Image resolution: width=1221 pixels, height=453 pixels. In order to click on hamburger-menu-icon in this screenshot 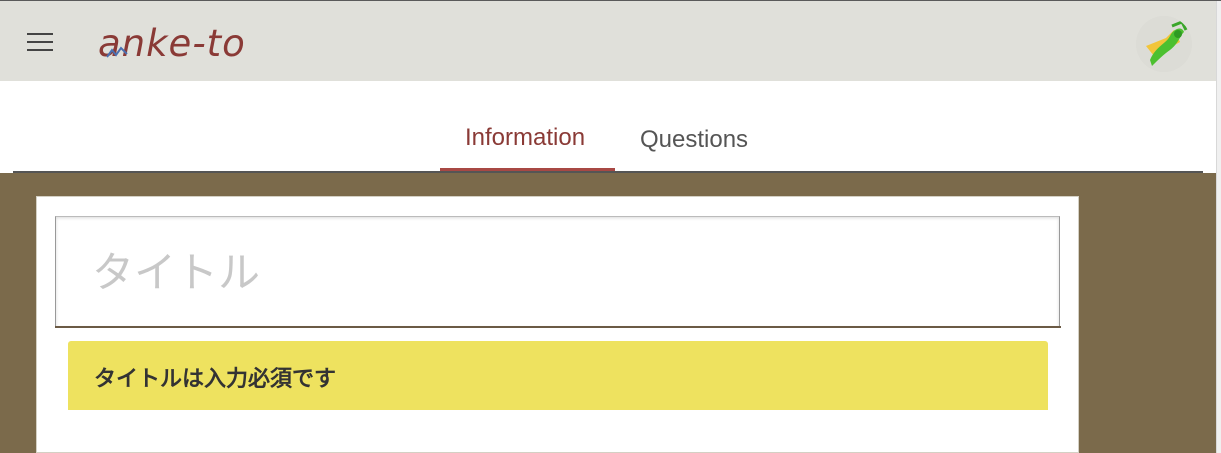, I will do `click(40, 42)`.